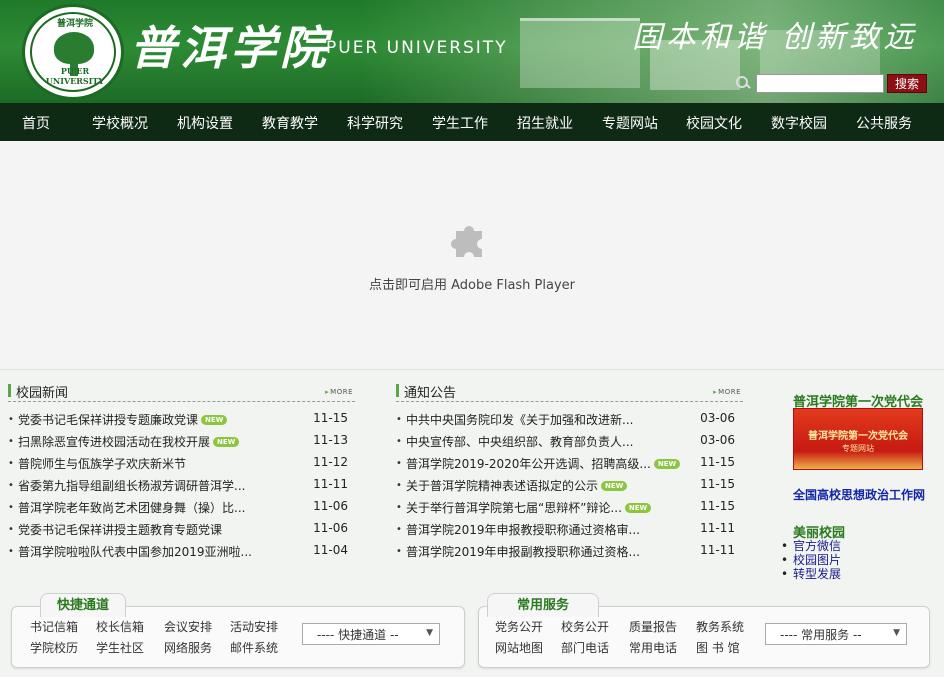  What do you see at coordinates (290, 123) in the screenshot?
I see `nav-item-teaching: 教育教学` at bounding box center [290, 123].